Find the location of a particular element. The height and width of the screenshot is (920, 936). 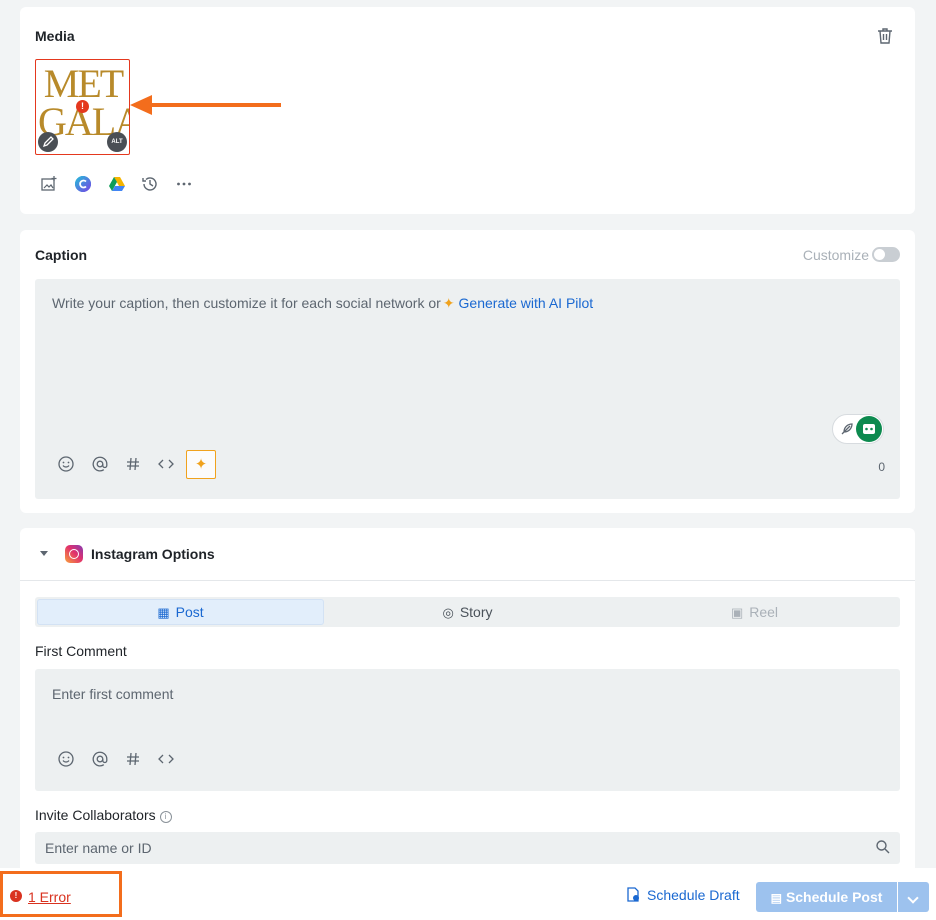

ai-sparkle-icon: ✦ is located at coordinates (448, 303).